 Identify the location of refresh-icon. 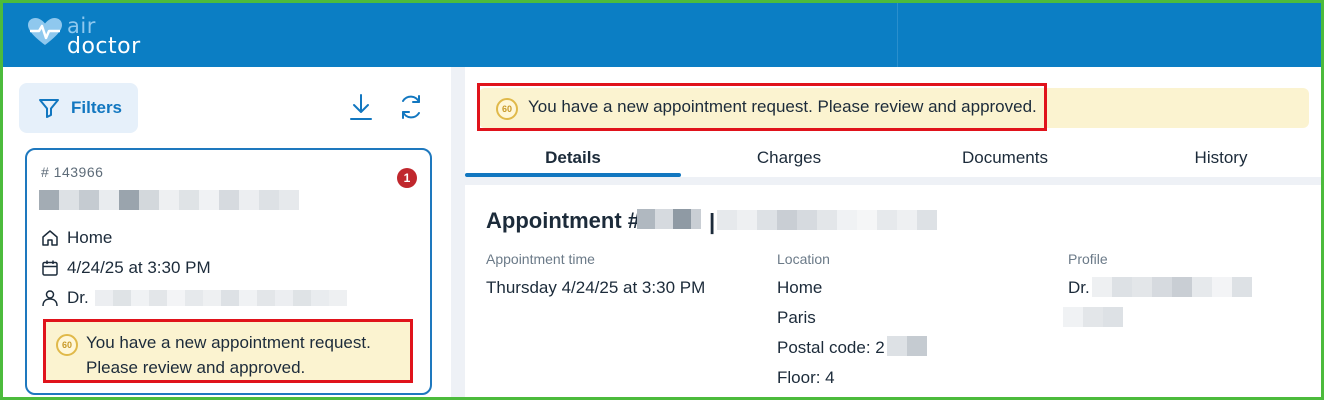
(411, 107).